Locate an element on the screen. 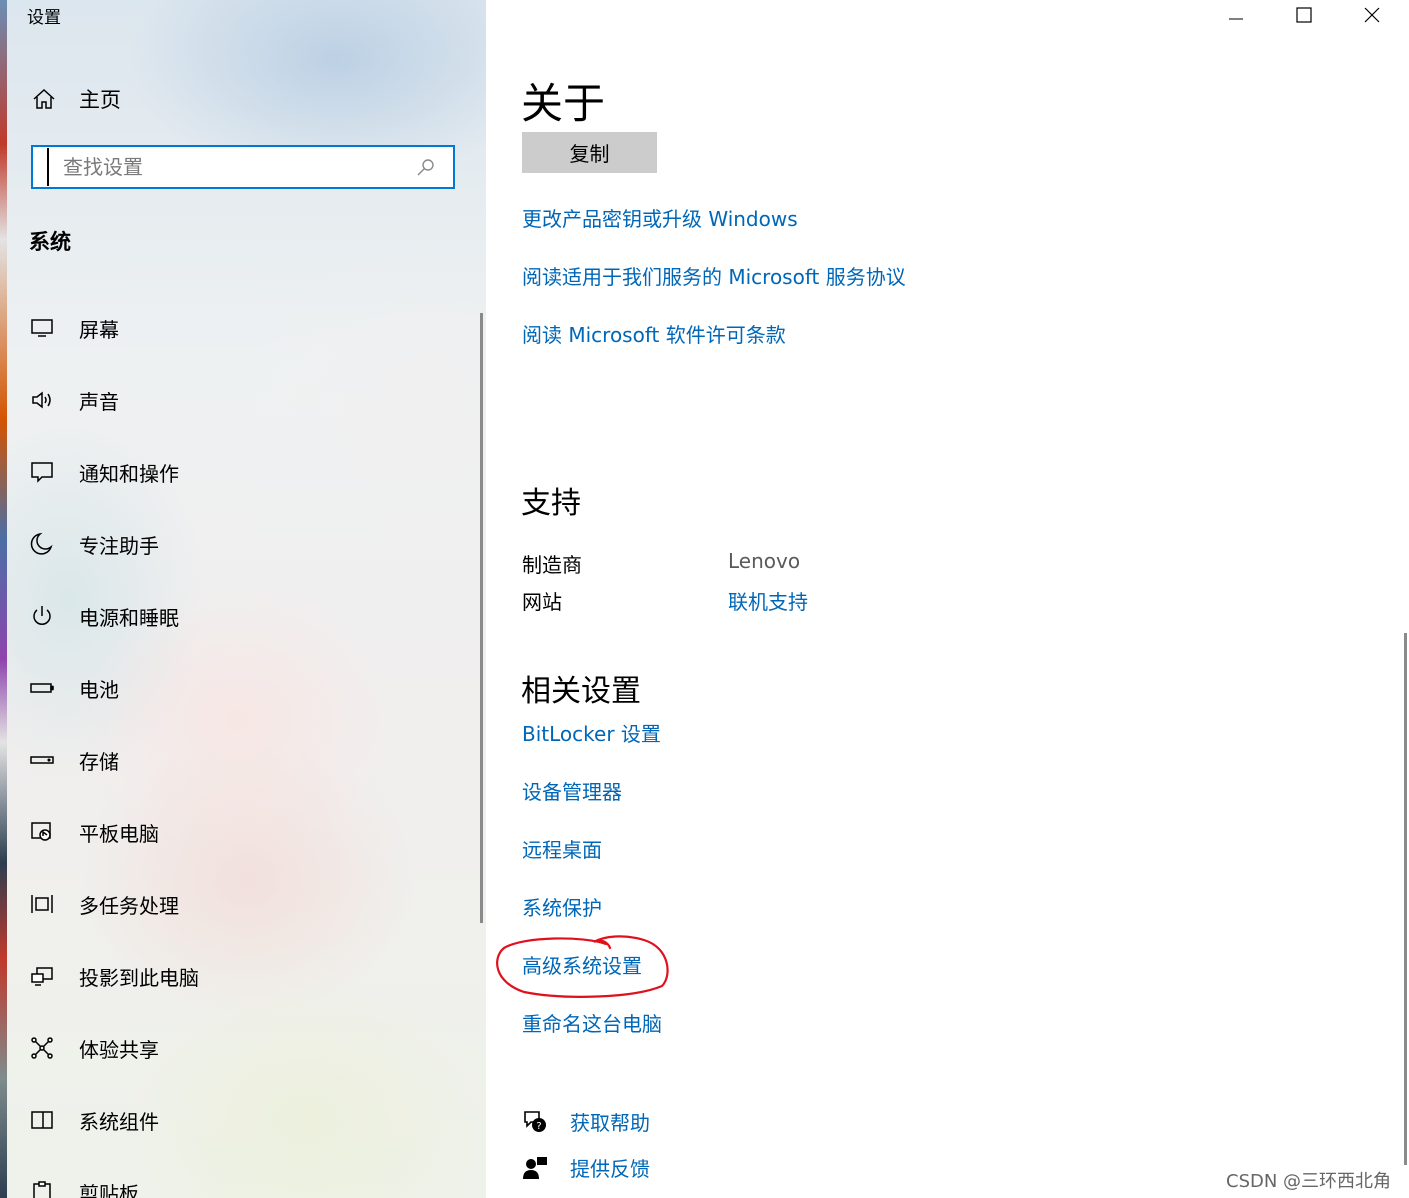  link-device-manager: 设备管理器 is located at coordinates (572, 790).